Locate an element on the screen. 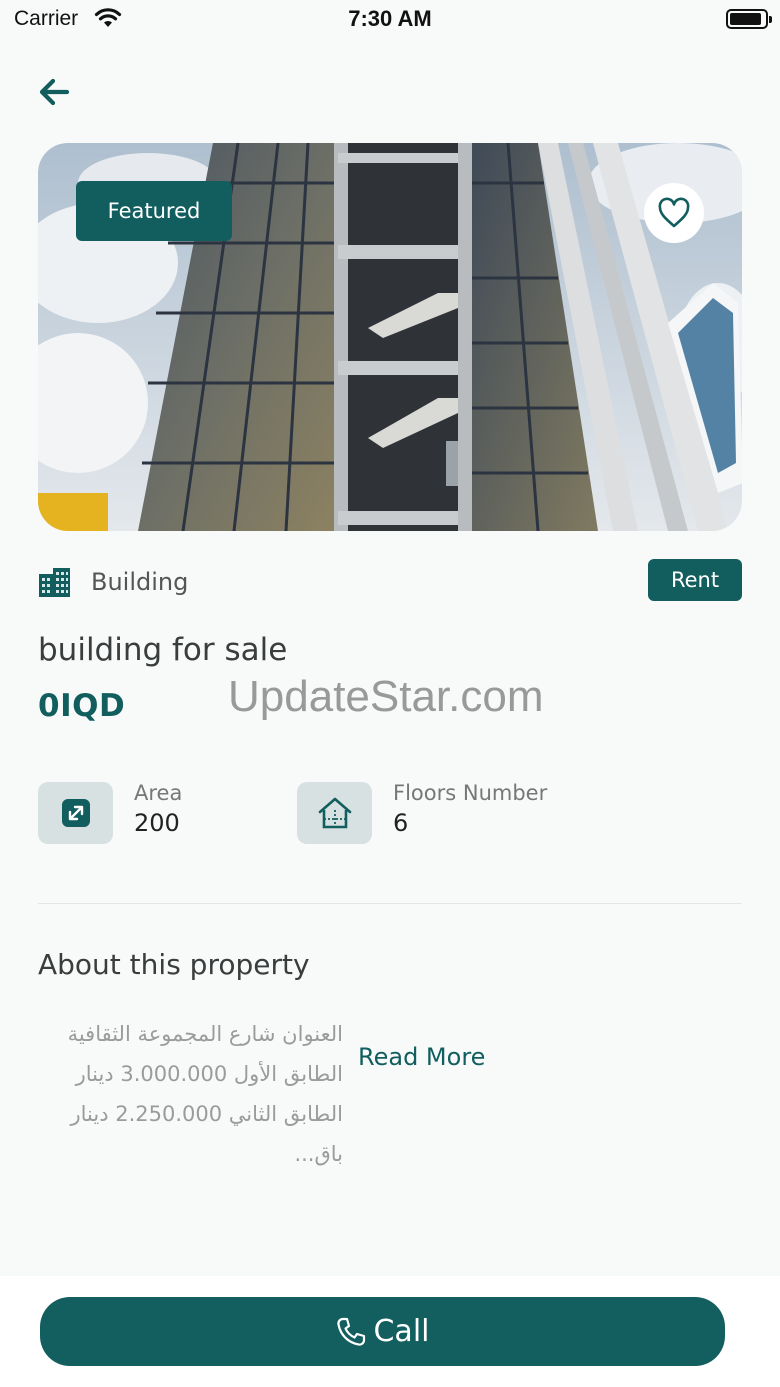  stat-area: Area 200 is located at coordinates (110, 812).